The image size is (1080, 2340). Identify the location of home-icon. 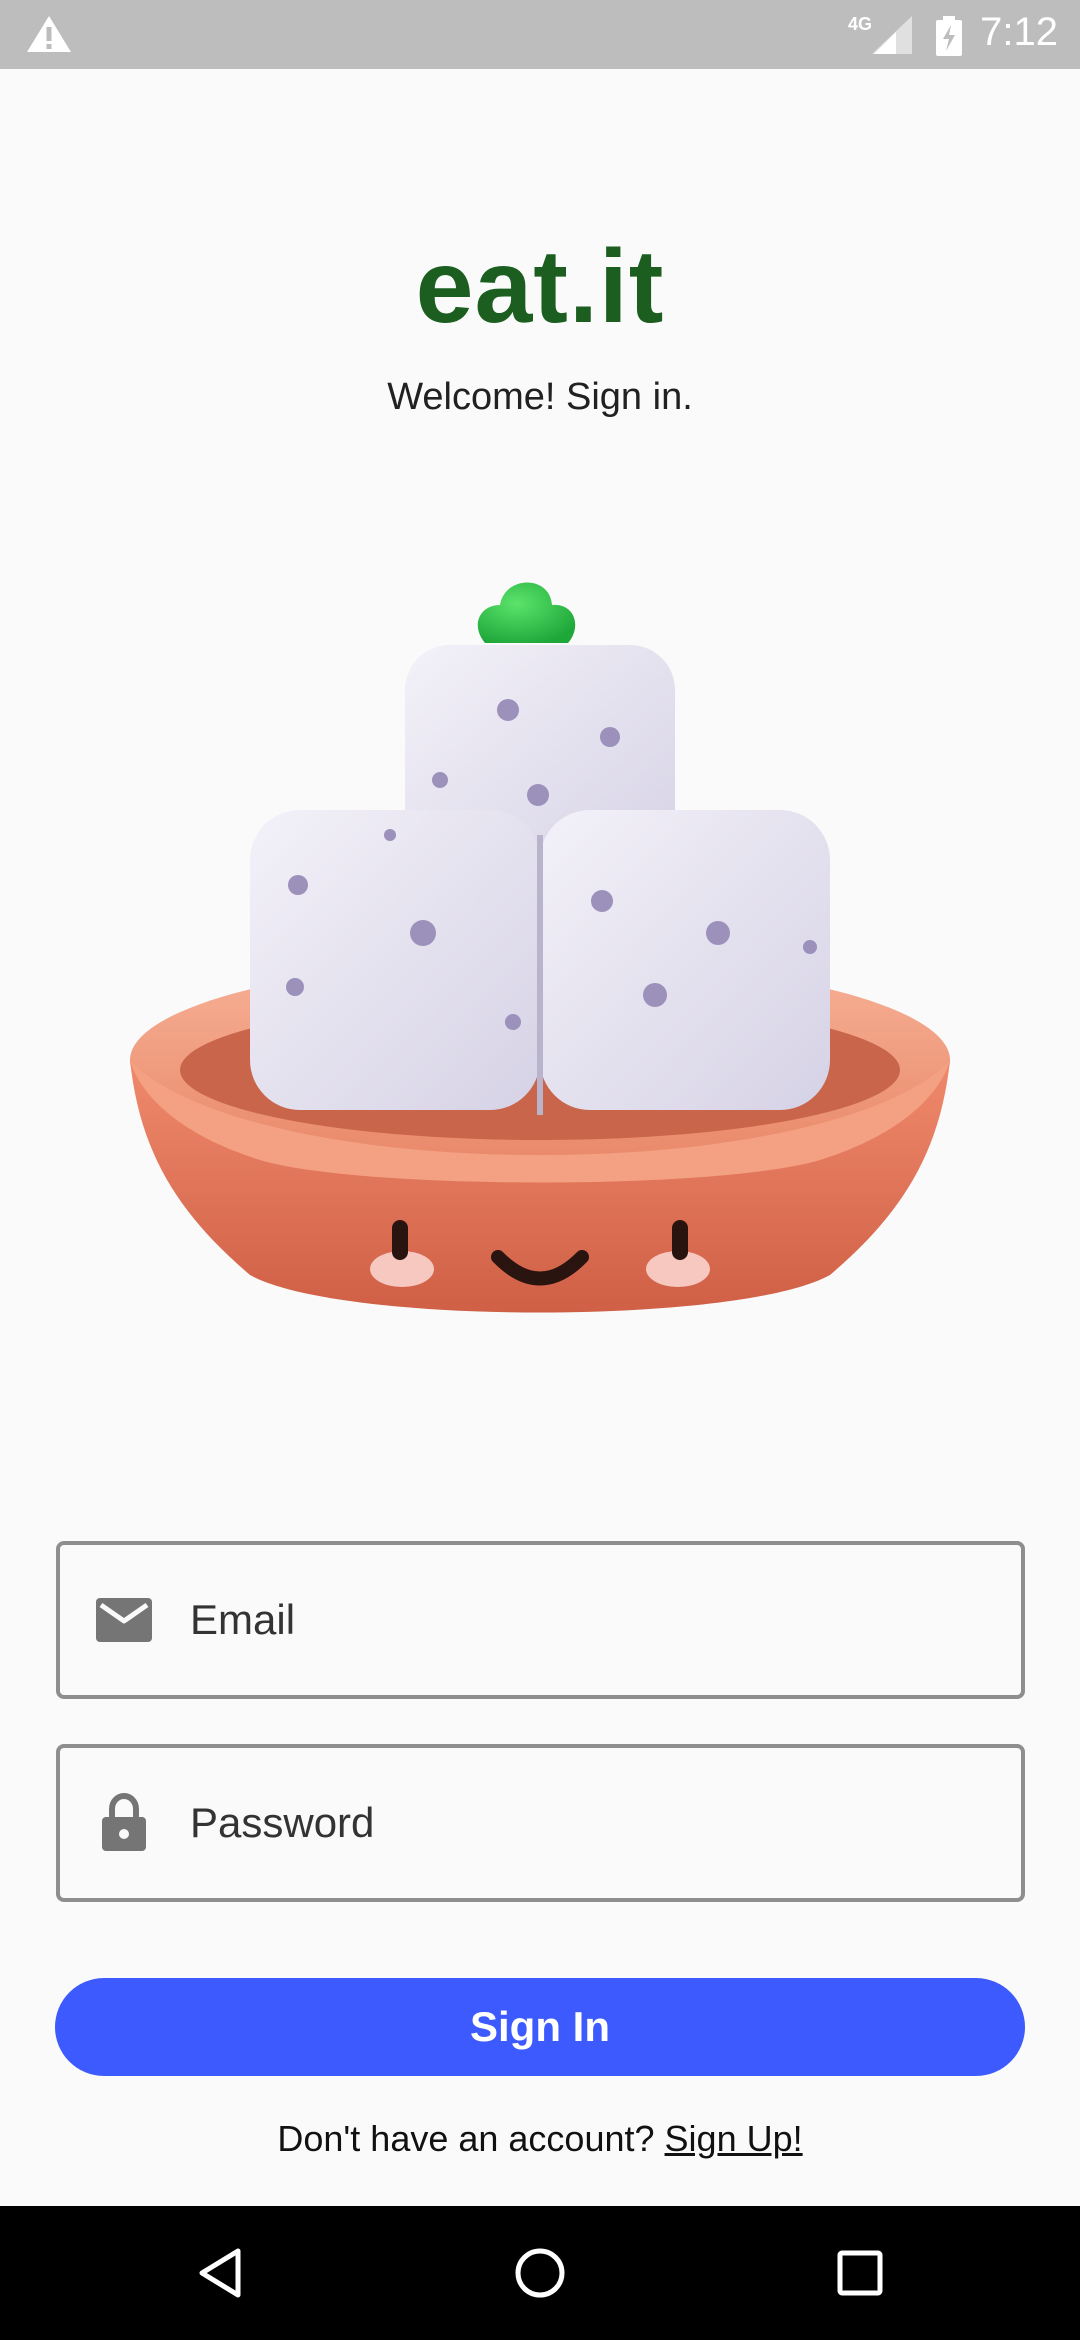
(540, 2273).